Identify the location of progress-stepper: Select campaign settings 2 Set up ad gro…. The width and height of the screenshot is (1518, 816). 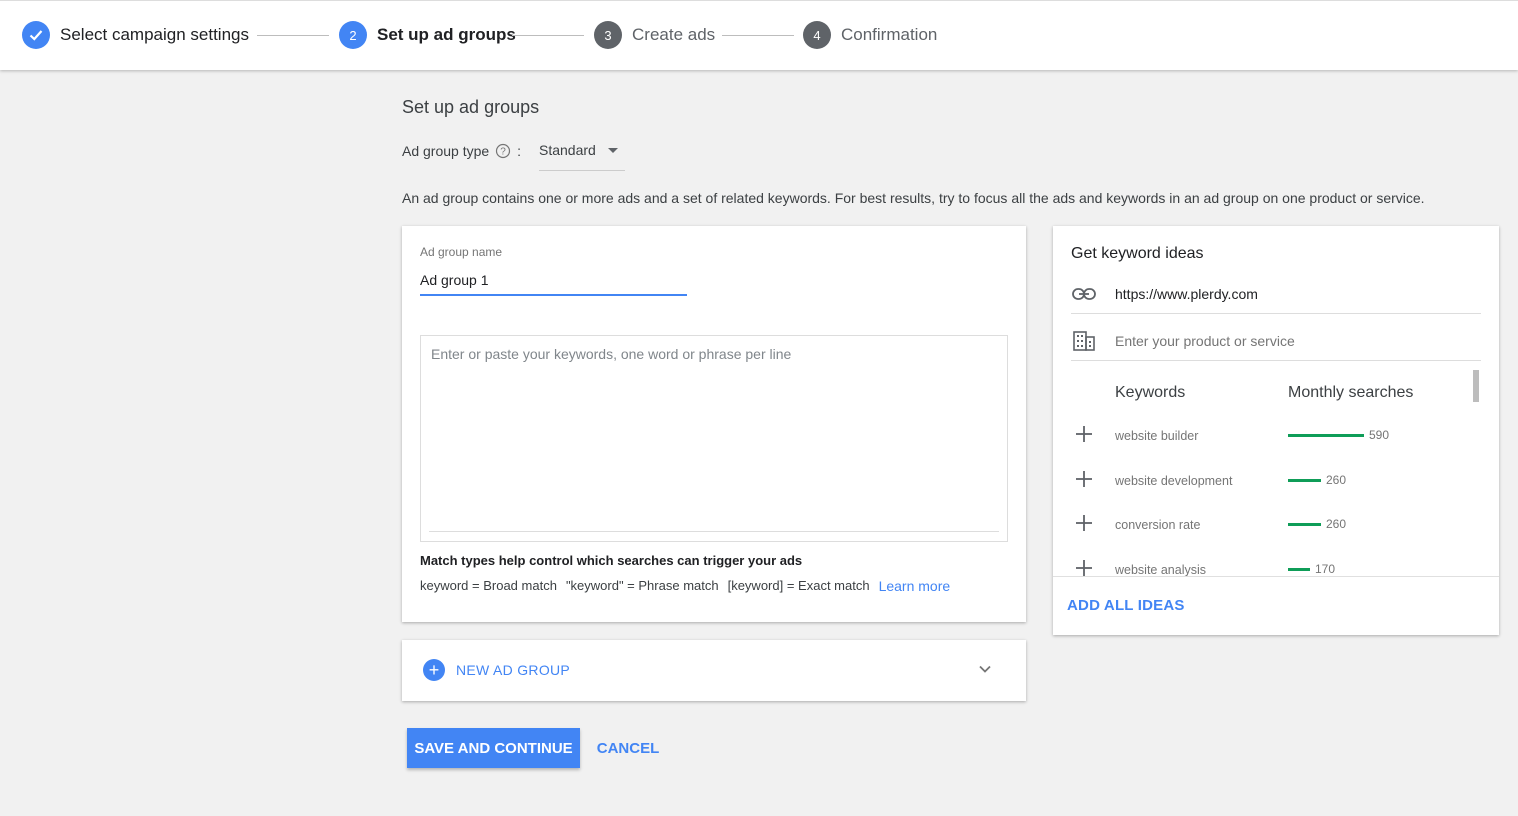
(759, 35).